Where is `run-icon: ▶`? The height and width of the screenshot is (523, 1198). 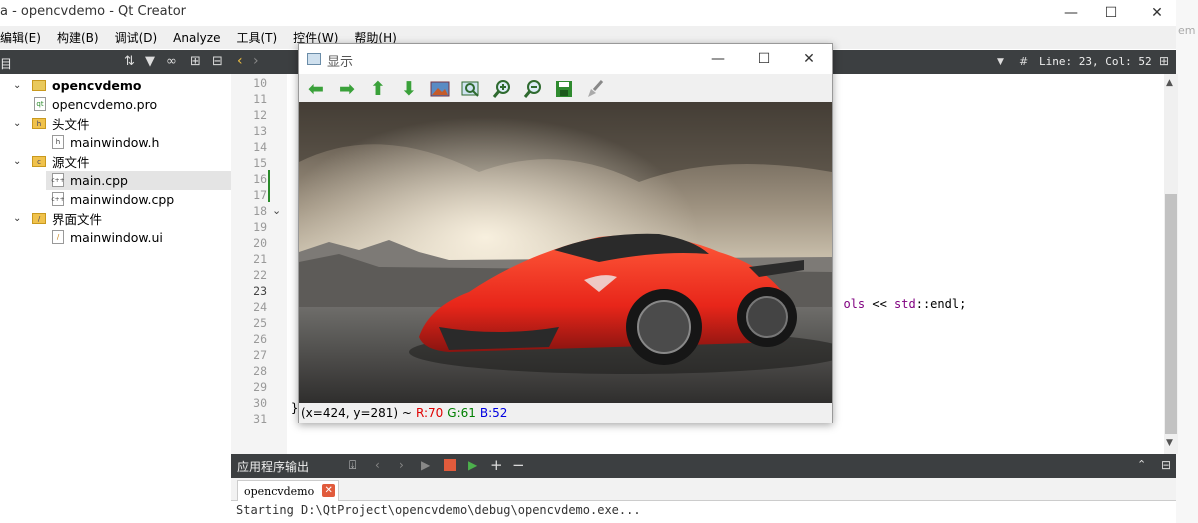
run-icon: ▶ is located at coordinates (425, 465).